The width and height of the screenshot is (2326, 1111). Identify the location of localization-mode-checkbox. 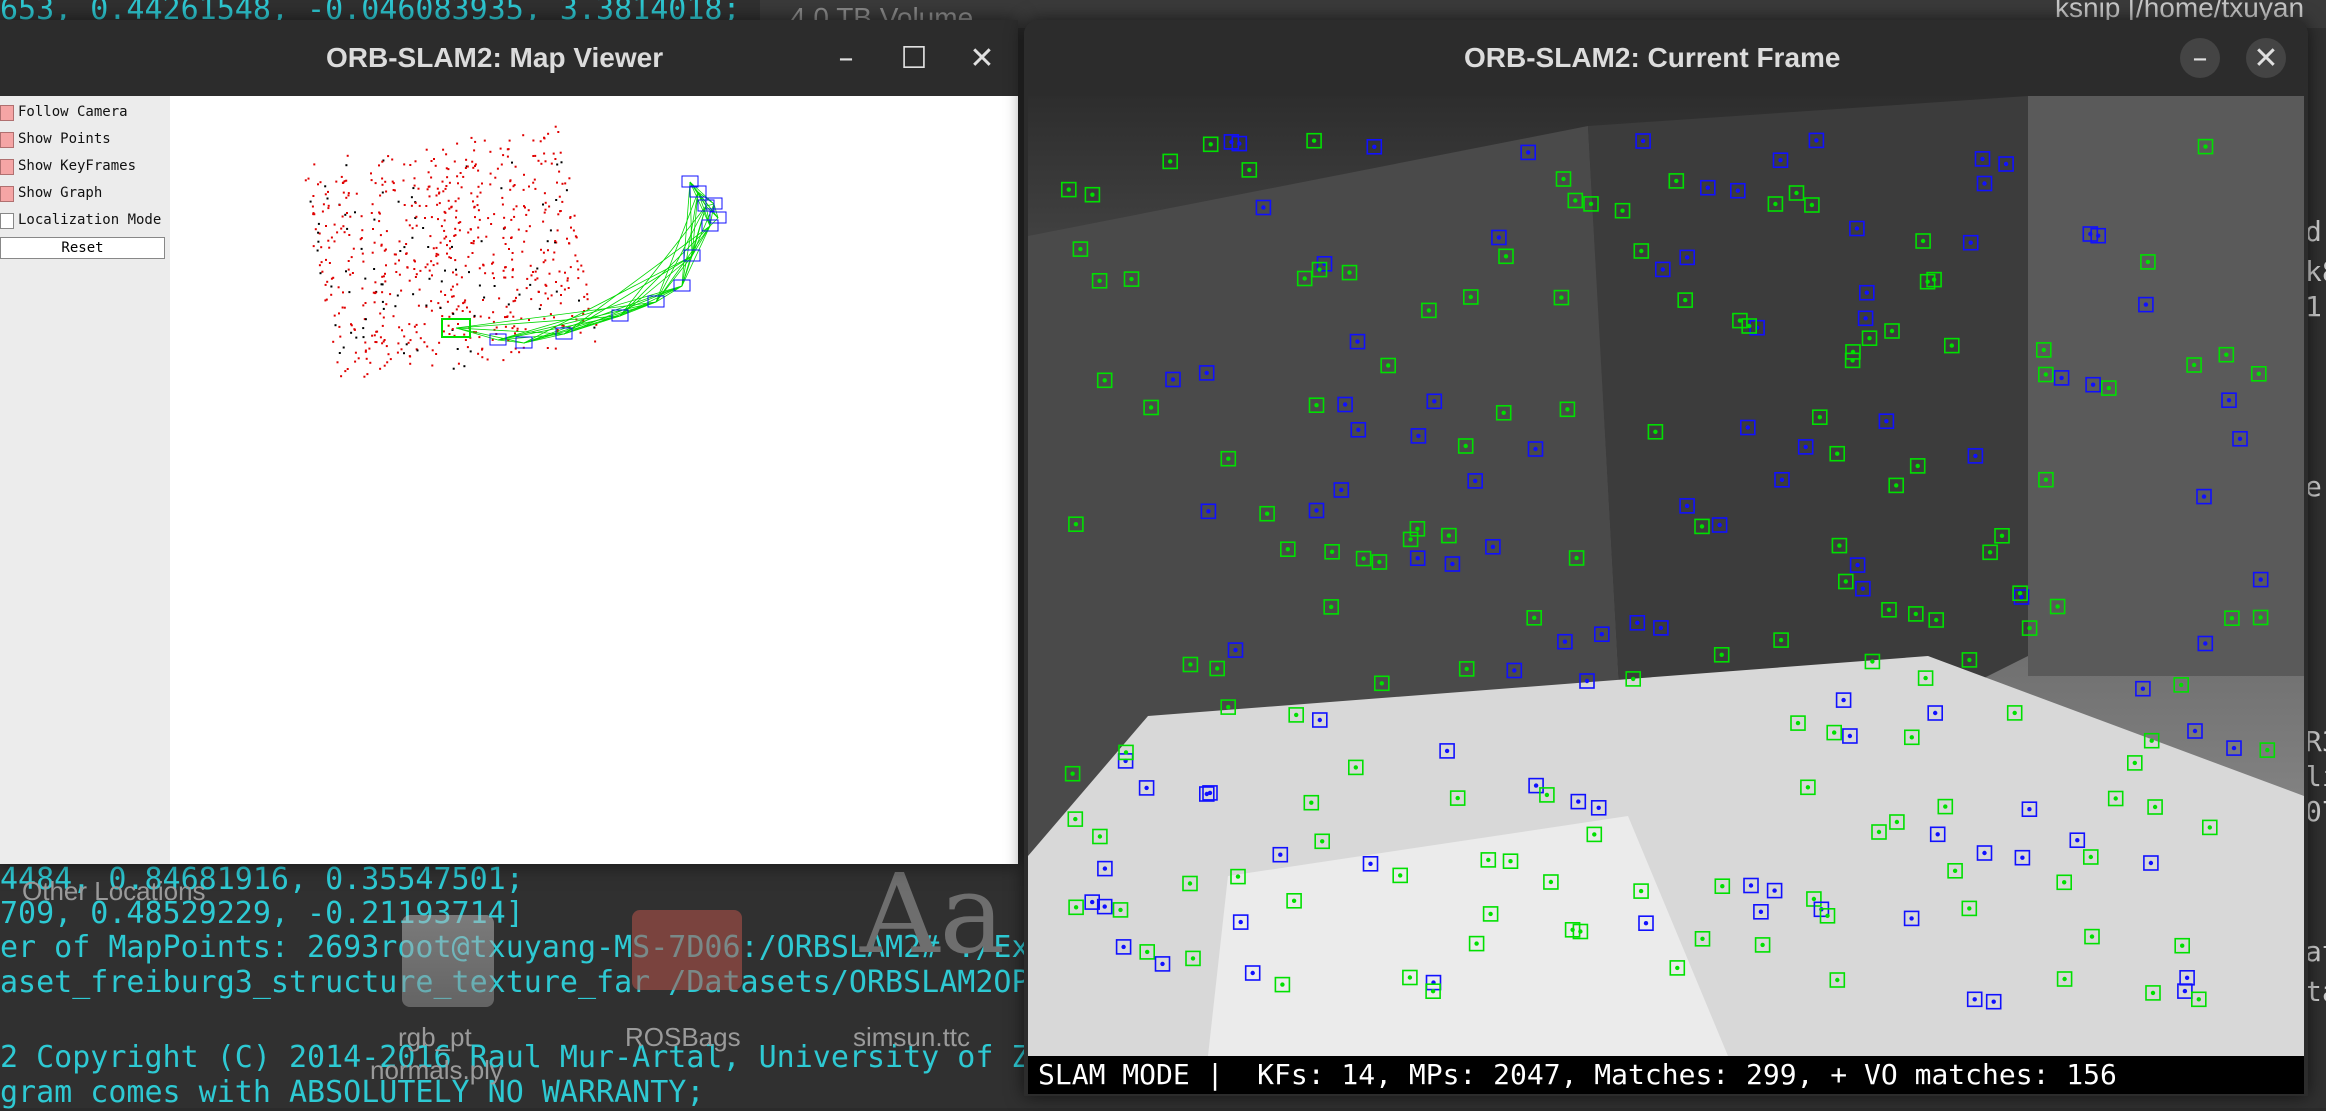
(7, 221).